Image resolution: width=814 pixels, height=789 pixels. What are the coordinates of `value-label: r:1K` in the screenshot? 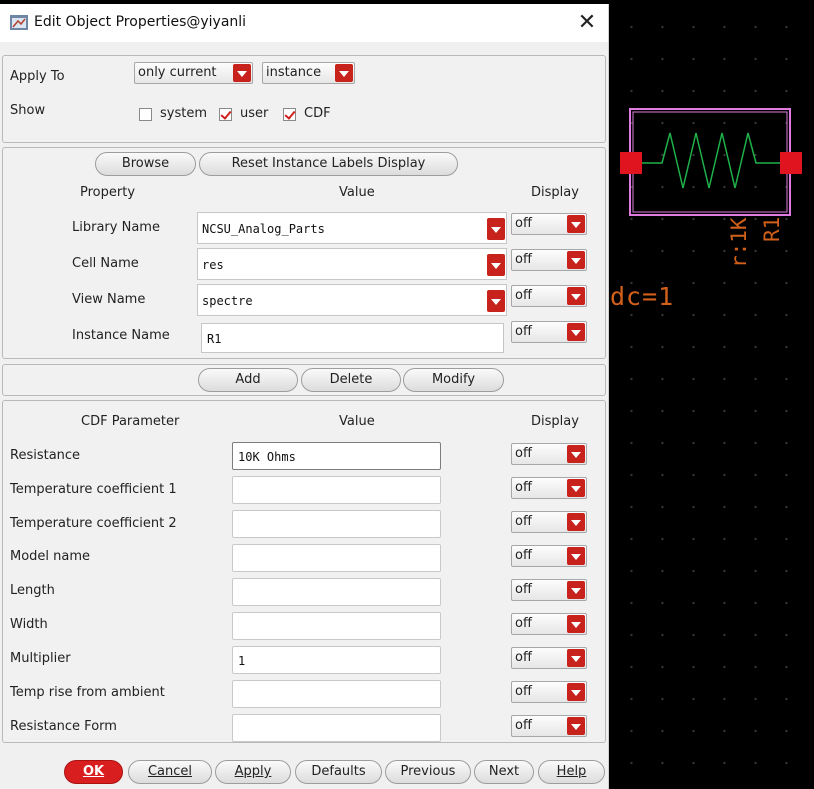 It's located at (739, 242).